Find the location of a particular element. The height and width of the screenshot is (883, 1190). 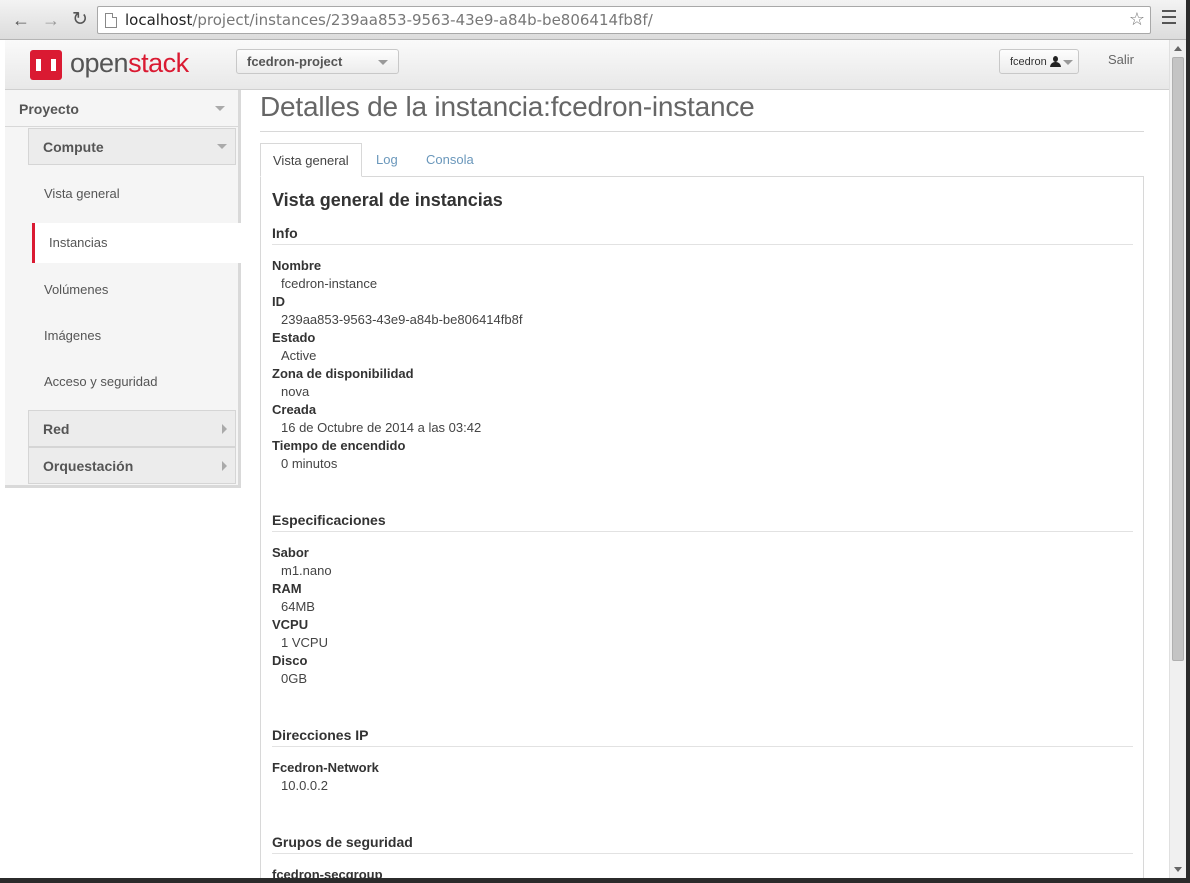

user-menu-label: fcedron is located at coordinates (1028, 62).